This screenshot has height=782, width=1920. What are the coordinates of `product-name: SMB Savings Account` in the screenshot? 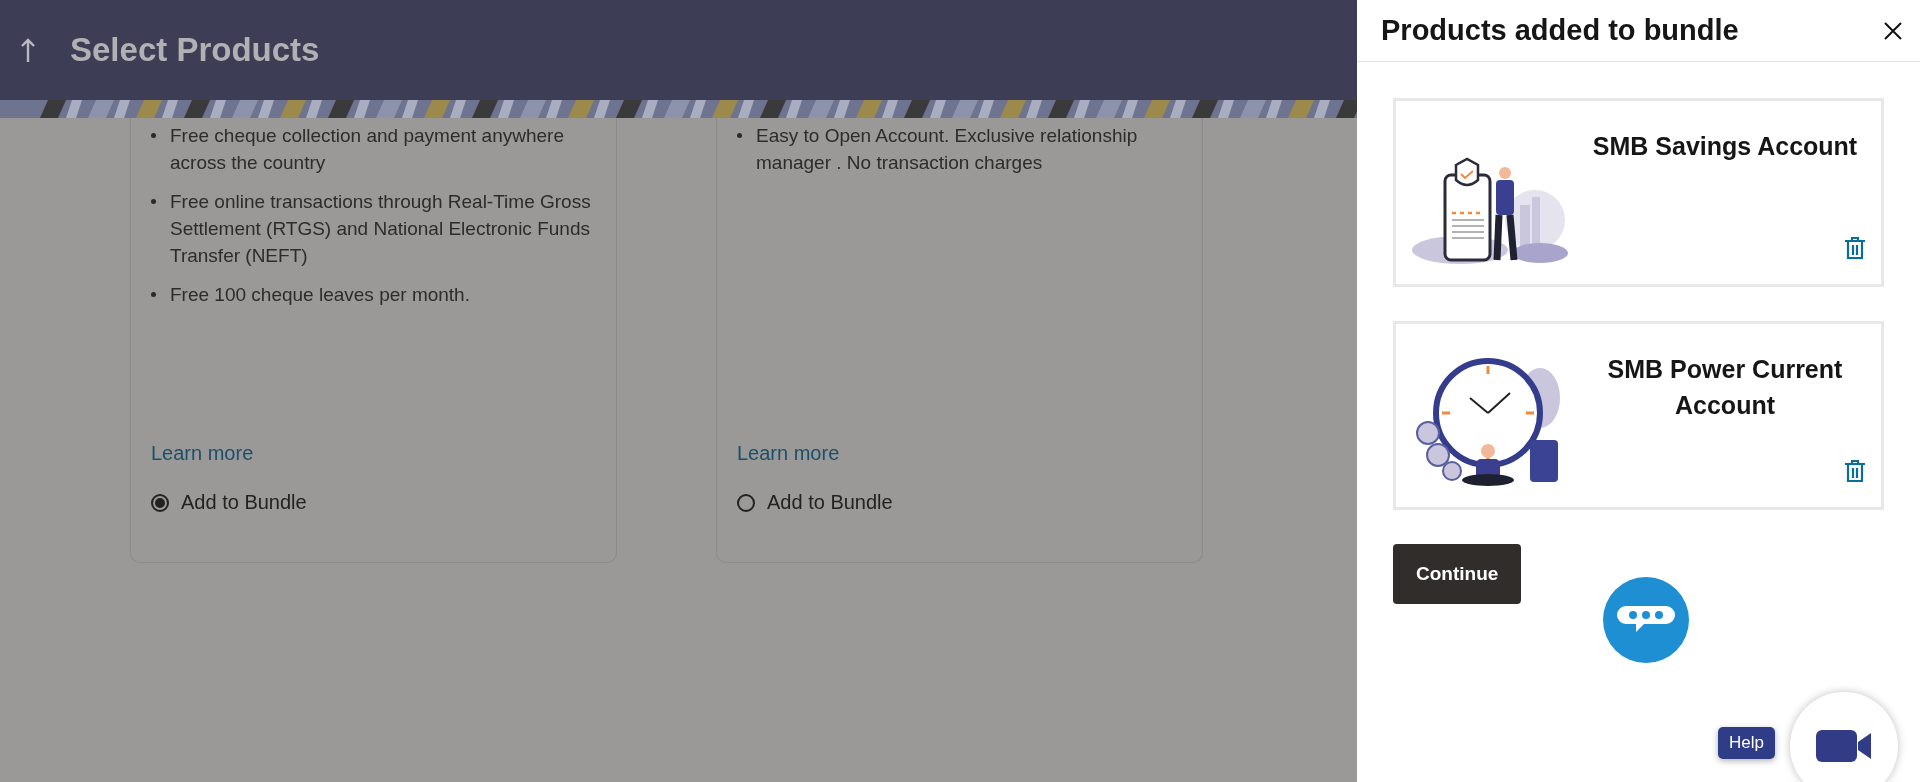 It's located at (1725, 146).